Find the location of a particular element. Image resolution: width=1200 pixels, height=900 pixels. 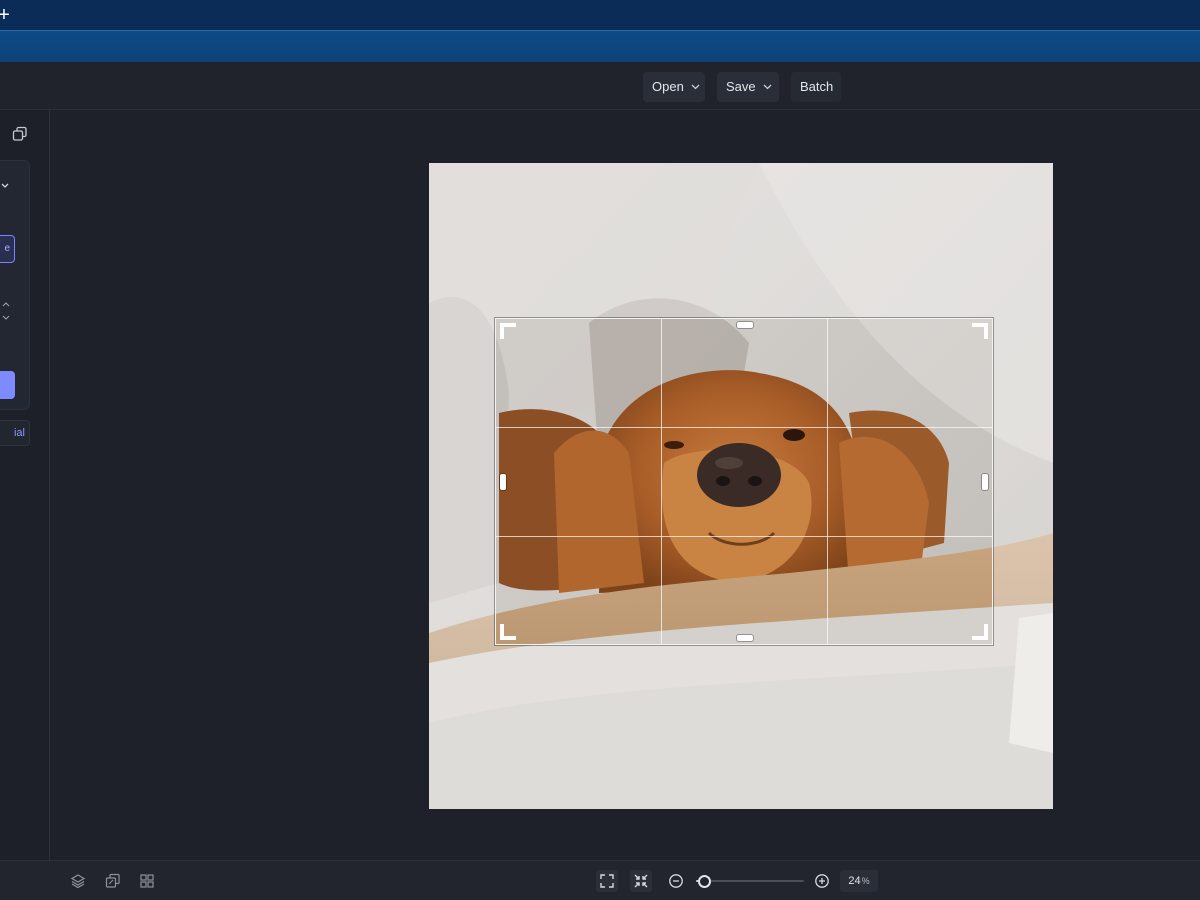

zoom-level: 24% is located at coordinates (859, 881).